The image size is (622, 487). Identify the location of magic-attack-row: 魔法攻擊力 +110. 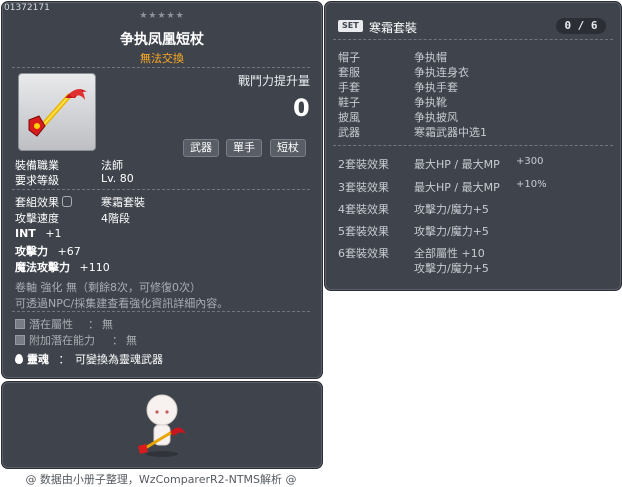
(62, 267).